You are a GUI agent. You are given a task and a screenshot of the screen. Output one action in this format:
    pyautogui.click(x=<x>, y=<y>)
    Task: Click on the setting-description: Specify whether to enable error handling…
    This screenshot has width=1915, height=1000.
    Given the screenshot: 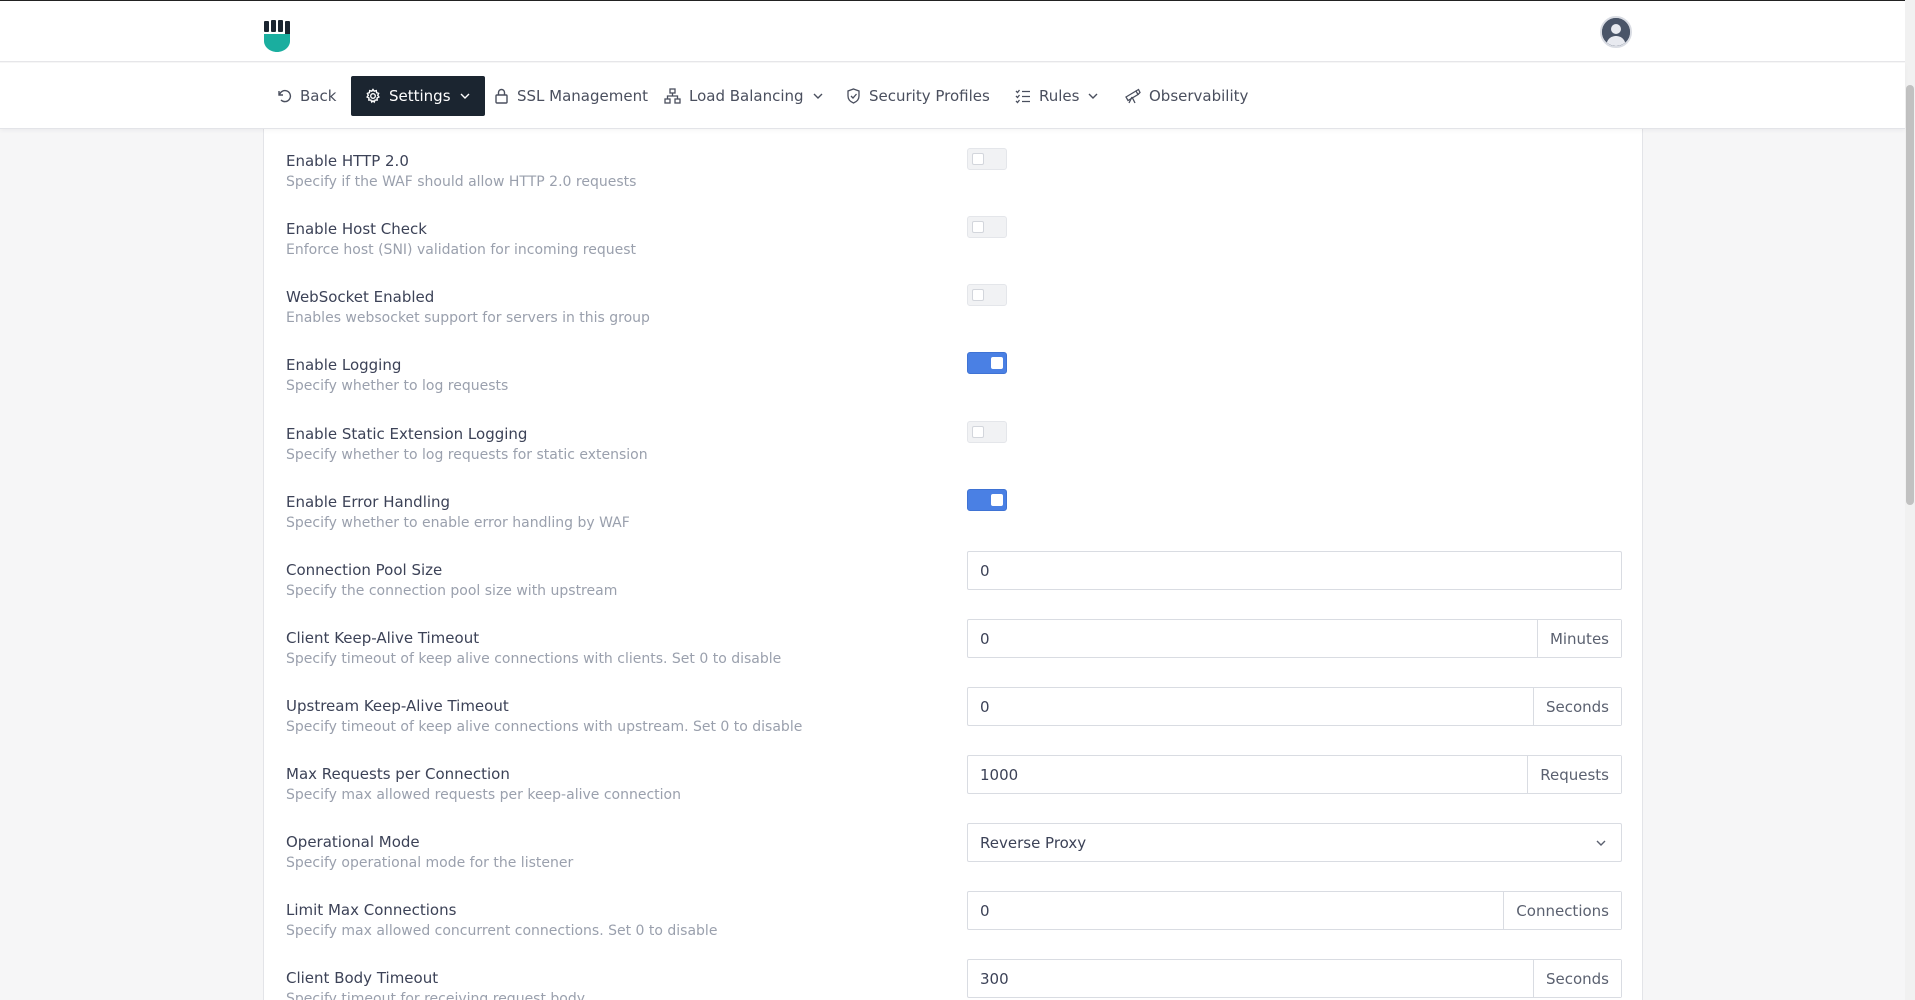 What is the action you would take?
    pyautogui.click(x=458, y=523)
    